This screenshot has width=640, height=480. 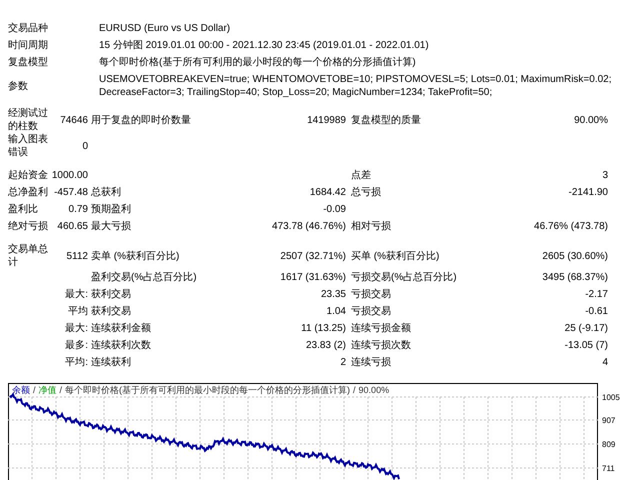 I want to click on chart-caption: 每个即时价格(基于所有可利用的最小时段的每一个价格的分形插值计算), so click(x=207, y=390).